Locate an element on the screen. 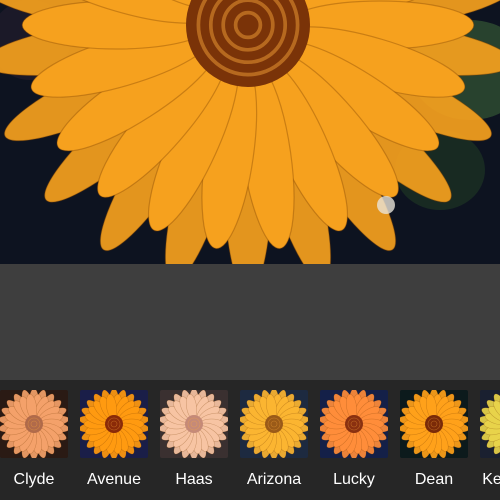 The image size is (500, 500). filter-label: Arizona is located at coordinates (274, 479).